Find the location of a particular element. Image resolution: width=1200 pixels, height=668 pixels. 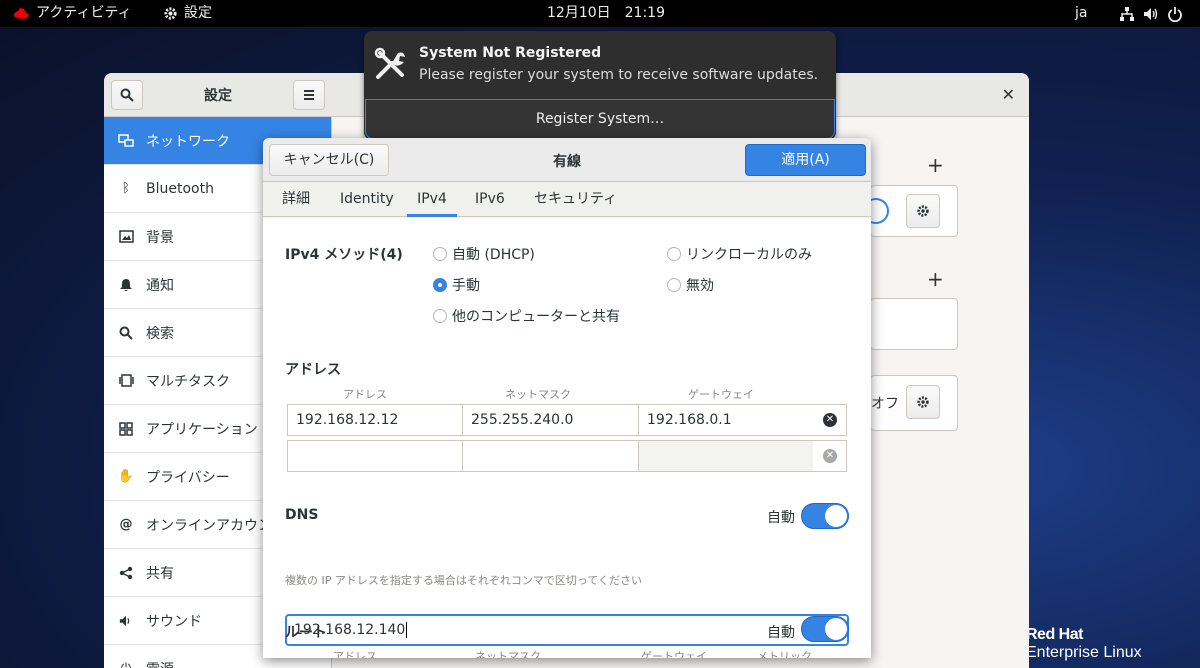

tab-details: 詳細 is located at coordinates (296, 199).